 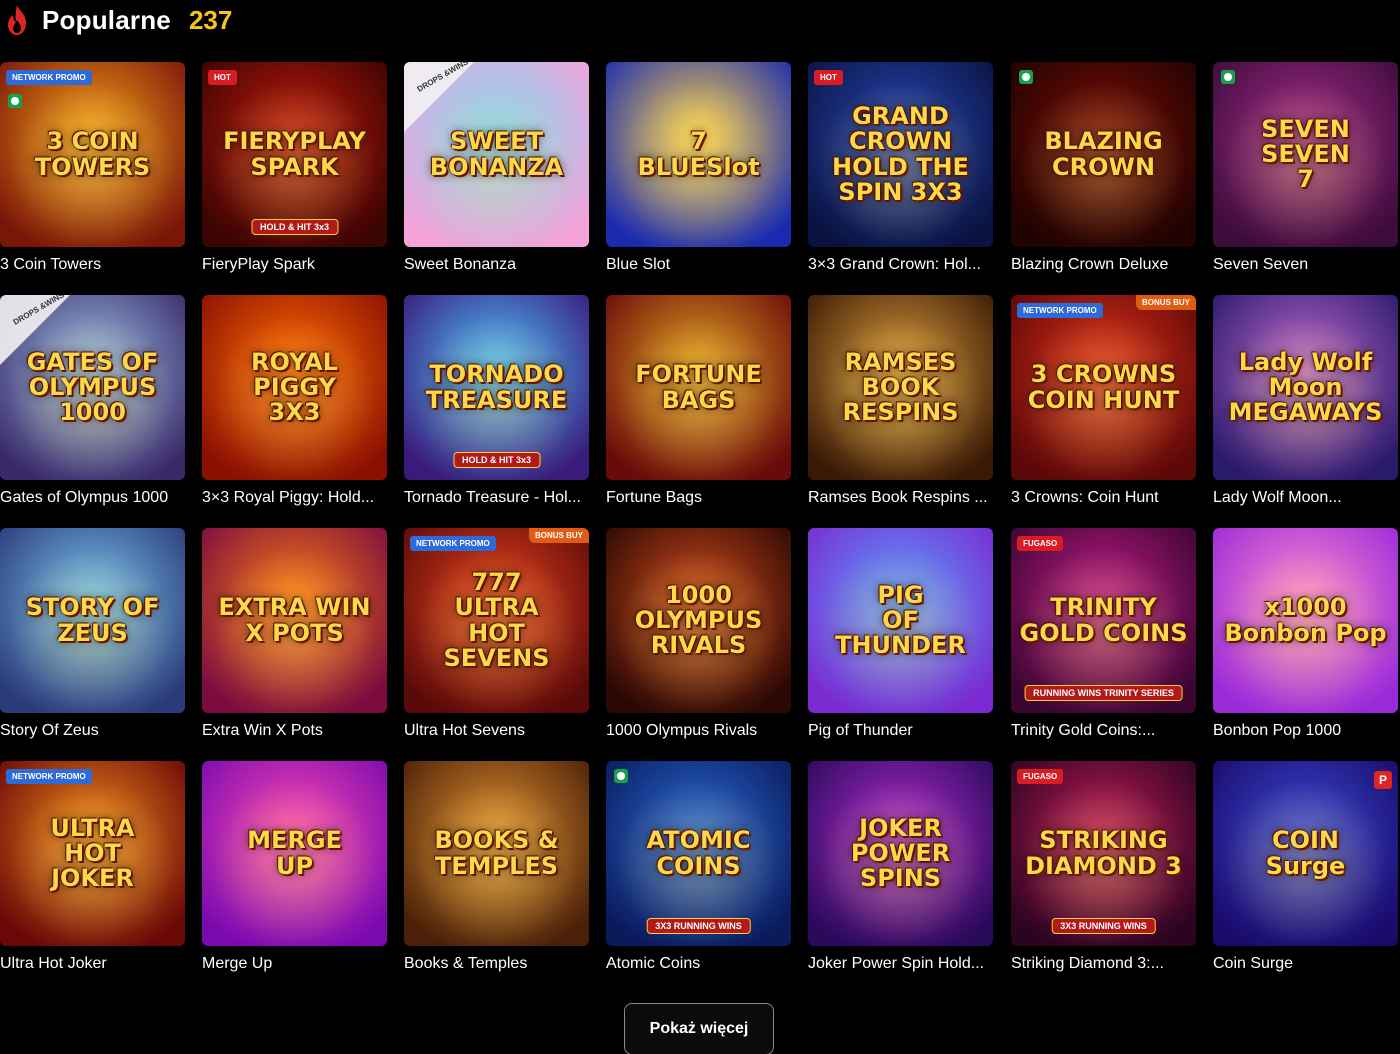 I want to click on game-thumbnail: 3 COIN TOWERS NETWORK PROMO, so click(x=92, y=154).